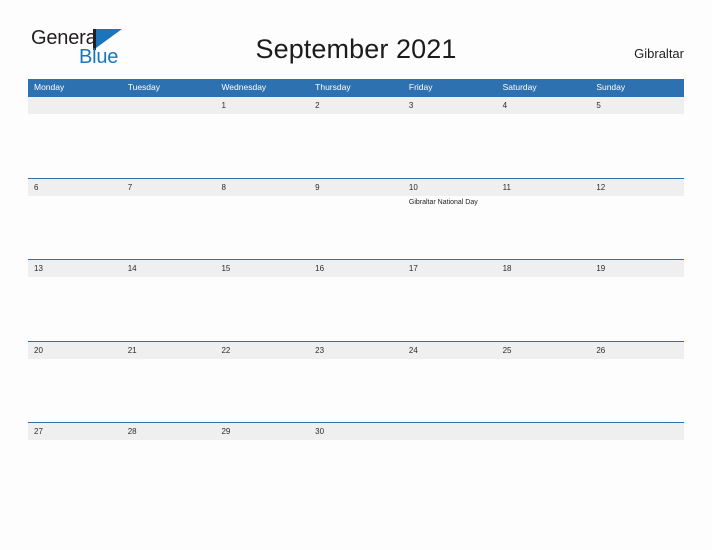 This screenshot has width=712, height=550. I want to click on day-number: 11, so click(544, 187).